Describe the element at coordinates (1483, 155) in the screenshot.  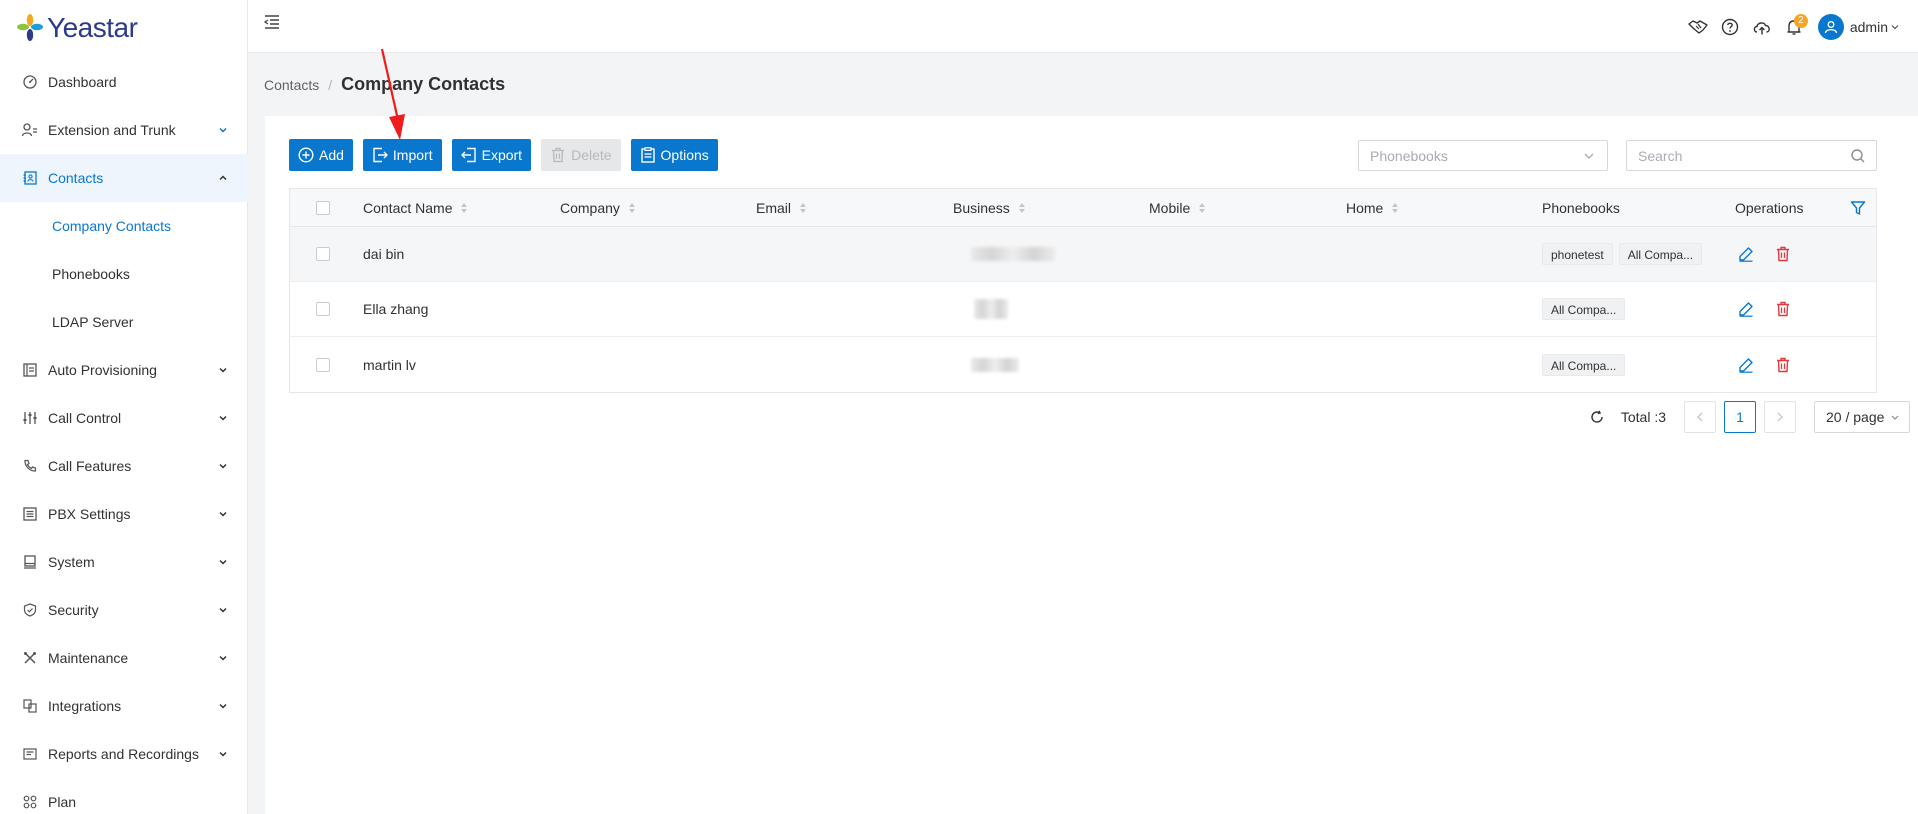
I see `phonebooks-select: Phonebooks` at that location.